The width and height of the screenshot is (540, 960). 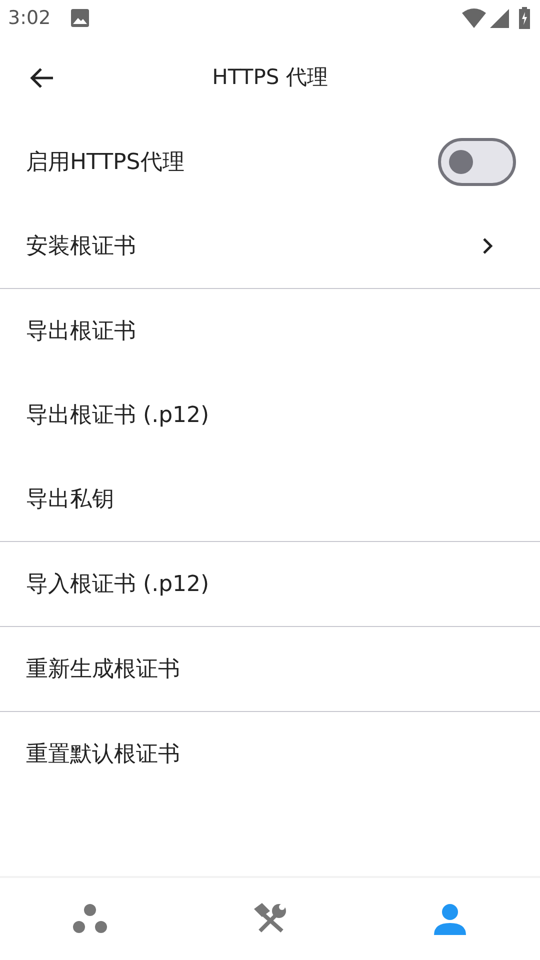 What do you see at coordinates (270, 669) in the screenshot?
I see `setting-label: 重新生成根证书` at bounding box center [270, 669].